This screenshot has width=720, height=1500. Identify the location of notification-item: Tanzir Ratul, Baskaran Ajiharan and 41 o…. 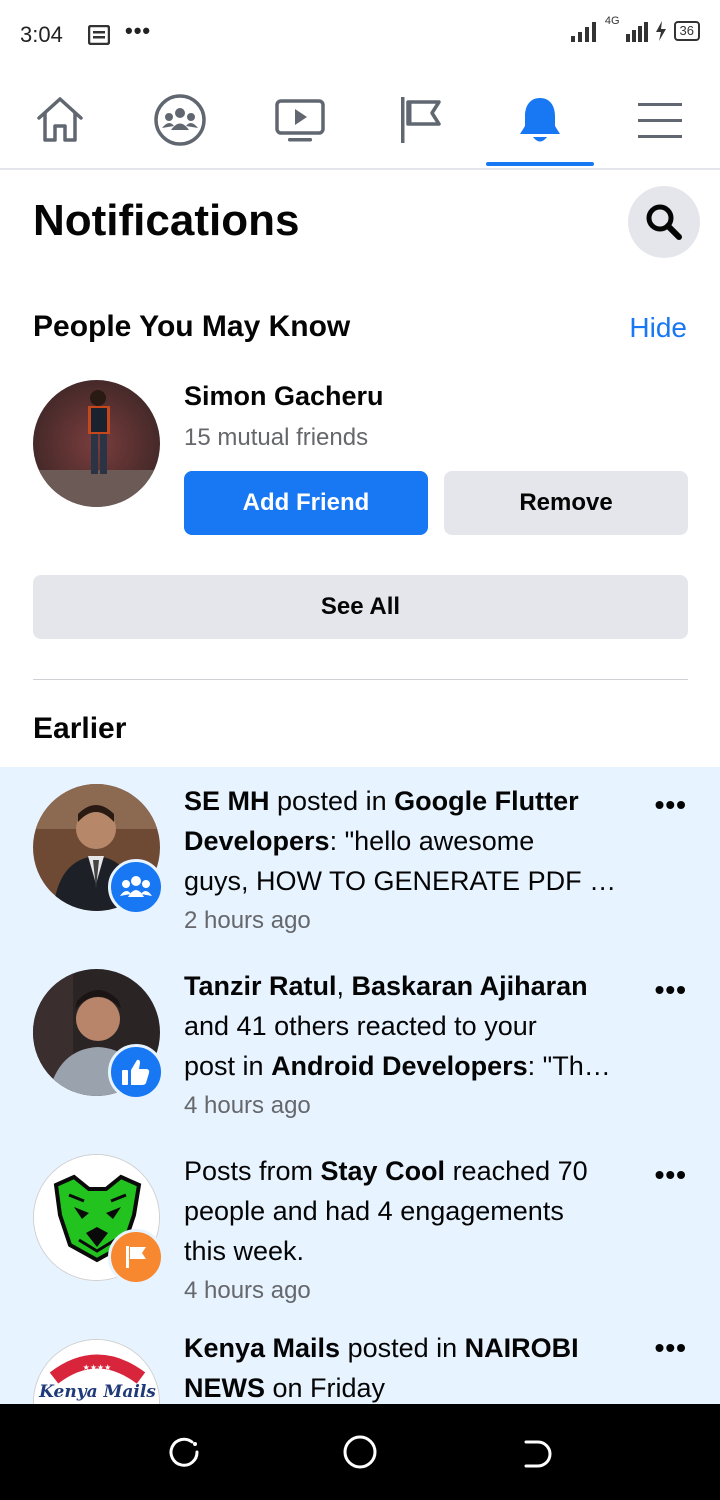
(360, 1044).